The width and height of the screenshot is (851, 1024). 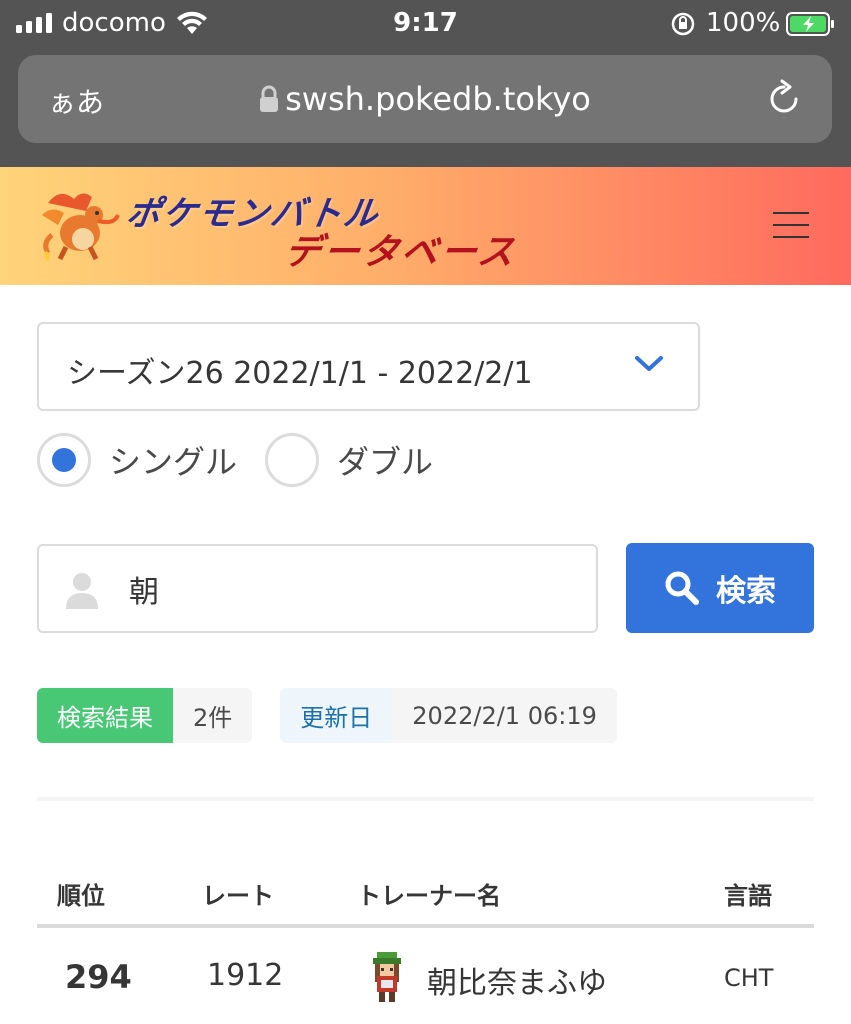 I want to click on divider, so click(x=425, y=799).